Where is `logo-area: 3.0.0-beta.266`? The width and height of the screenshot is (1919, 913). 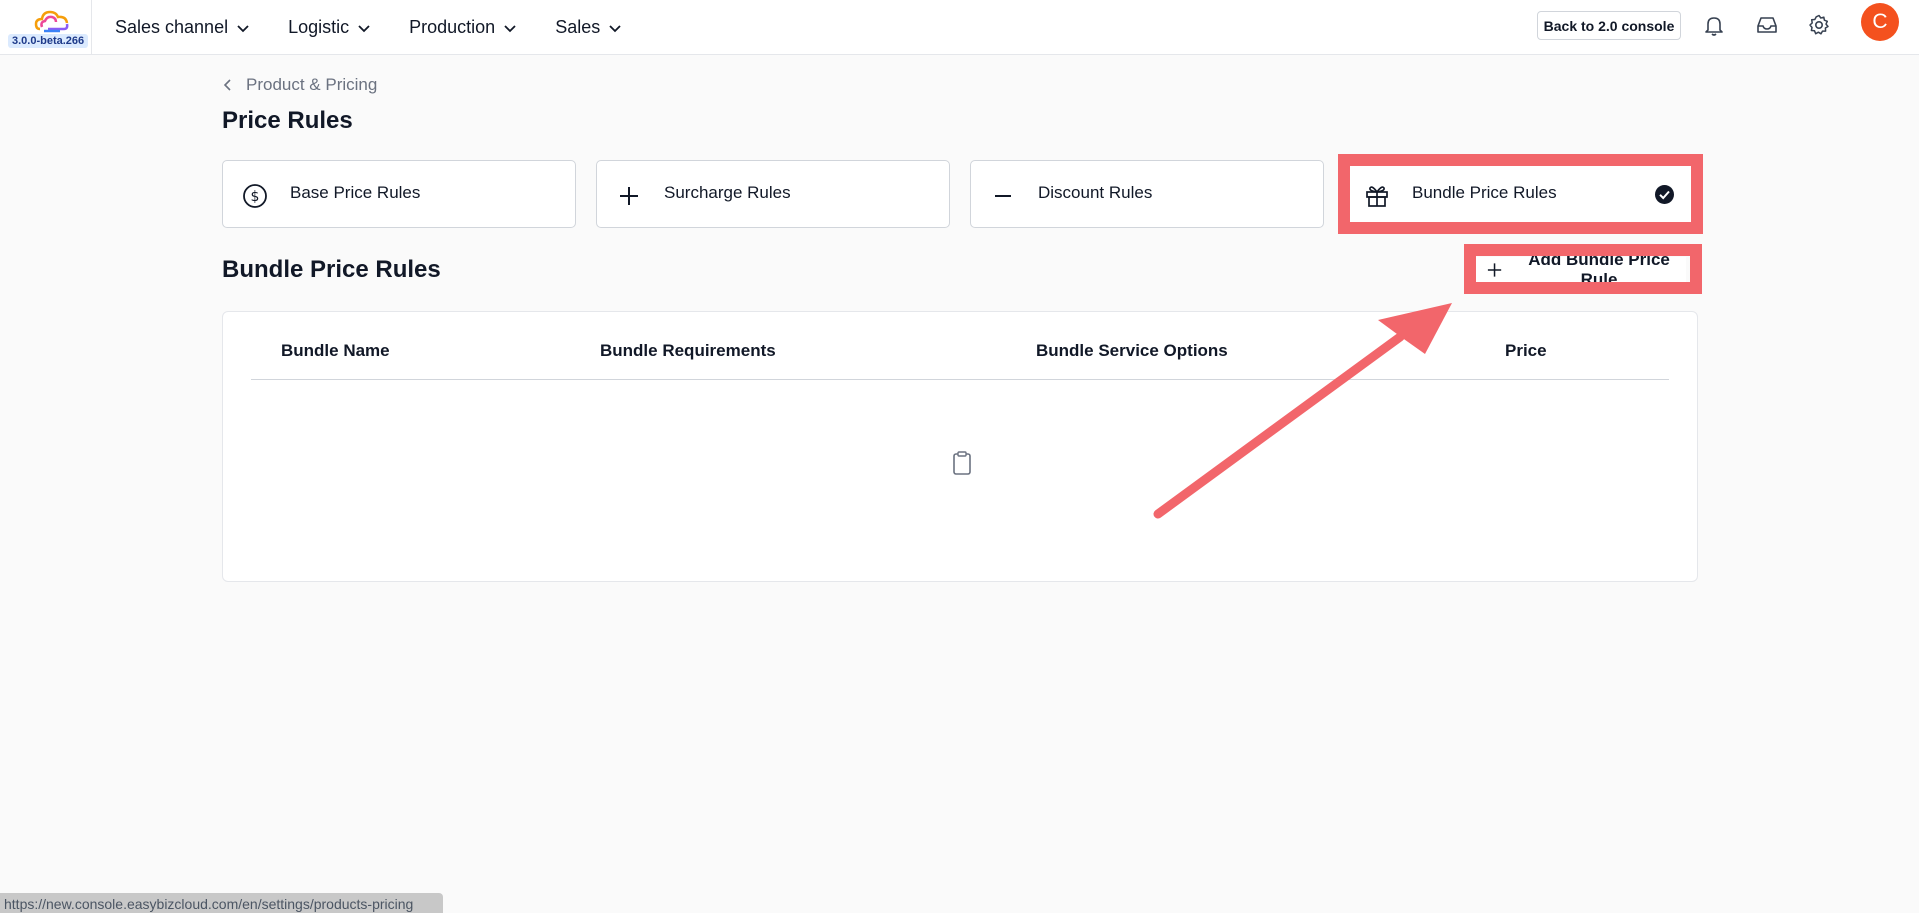
logo-area: 3.0.0-beta.266 is located at coordinates (46, 27).